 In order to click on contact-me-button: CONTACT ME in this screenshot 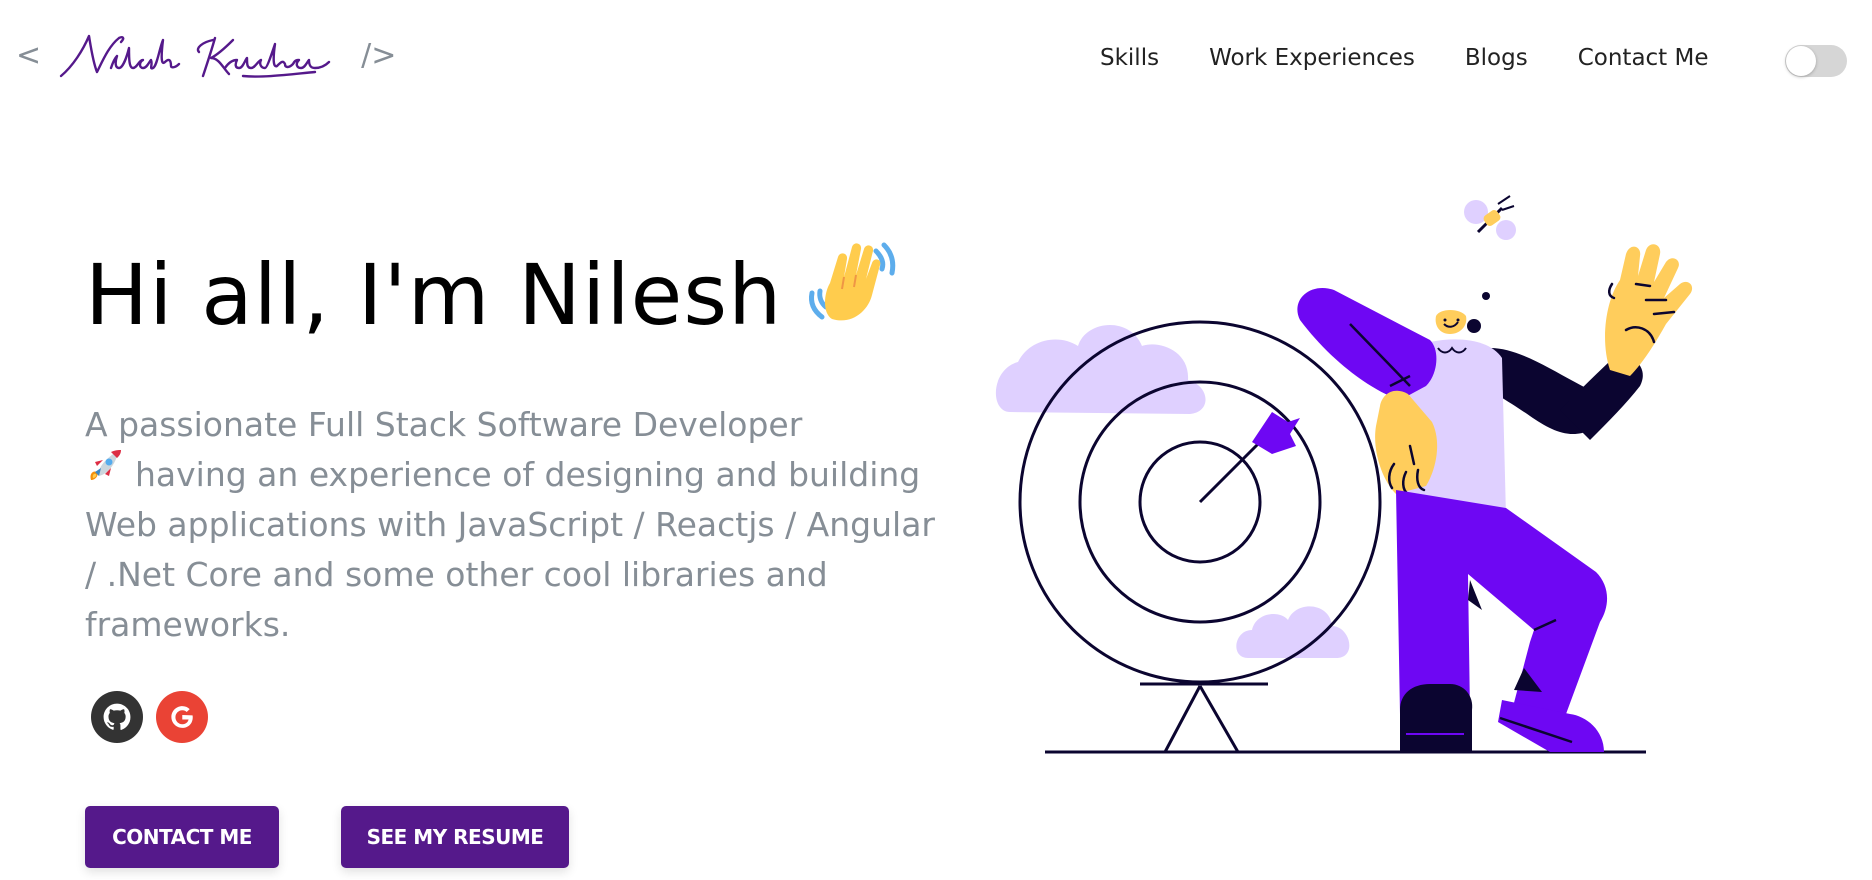, I will do `click(182, 837)`.